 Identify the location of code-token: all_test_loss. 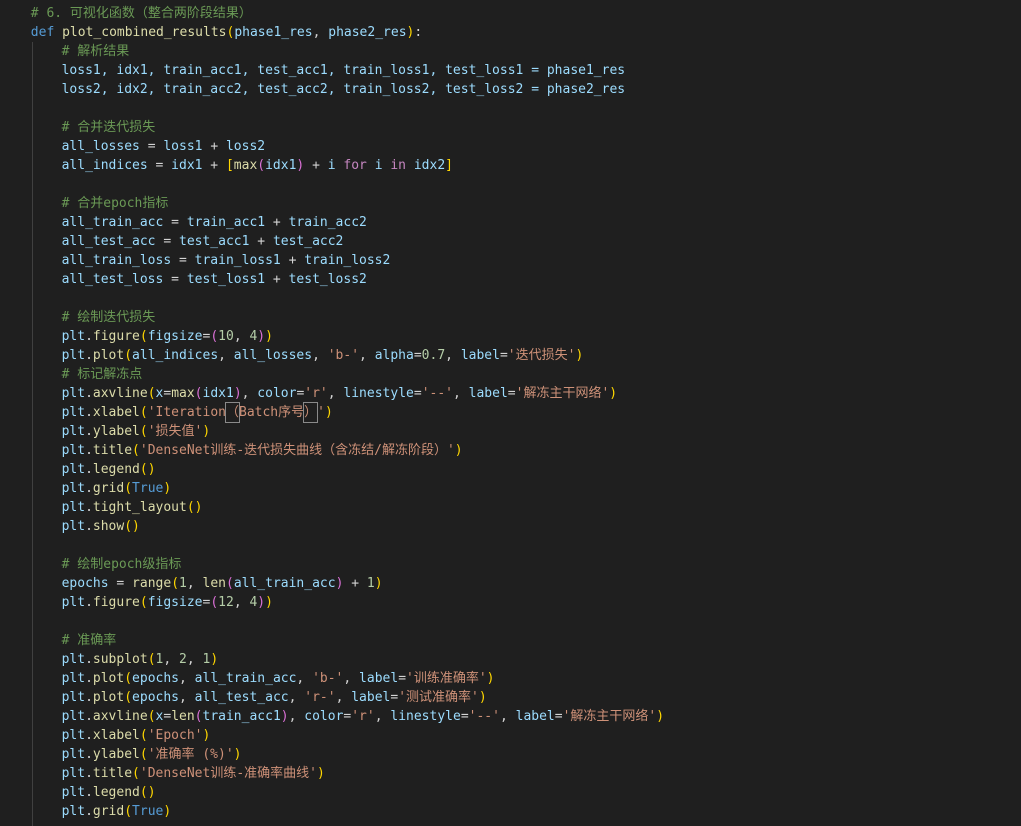
(112, 279).